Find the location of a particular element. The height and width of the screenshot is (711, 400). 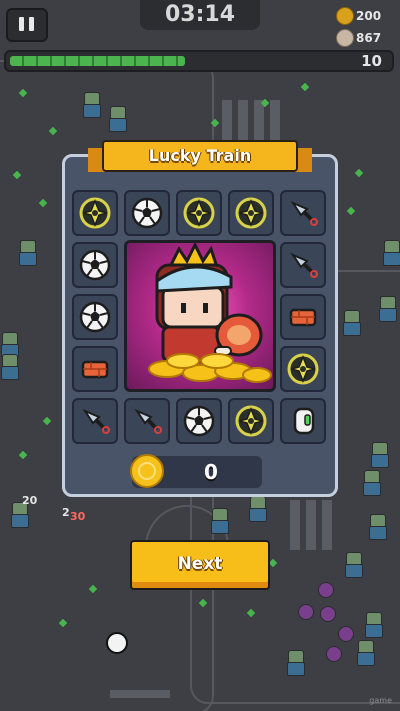

damage-number: 30 is located at coordinates (78, 516).